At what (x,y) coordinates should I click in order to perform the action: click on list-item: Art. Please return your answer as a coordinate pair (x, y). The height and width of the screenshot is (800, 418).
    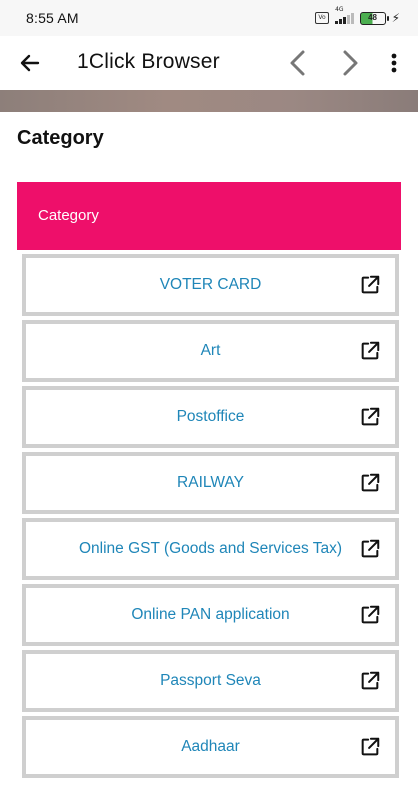
    Looking at the image, I should click on (210, 351).